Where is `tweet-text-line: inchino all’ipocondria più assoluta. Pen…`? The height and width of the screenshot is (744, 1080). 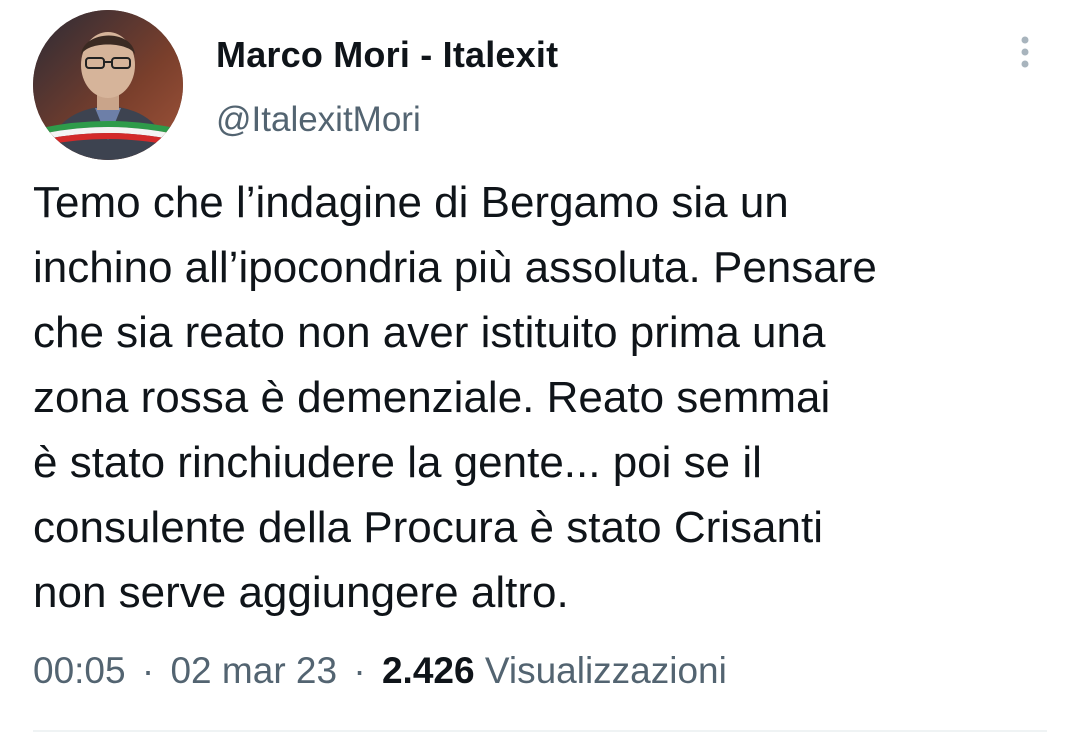 tweet-text-line: inchino all’ipocondria più assoluta. Pen… is located at coordinates (455, 267).